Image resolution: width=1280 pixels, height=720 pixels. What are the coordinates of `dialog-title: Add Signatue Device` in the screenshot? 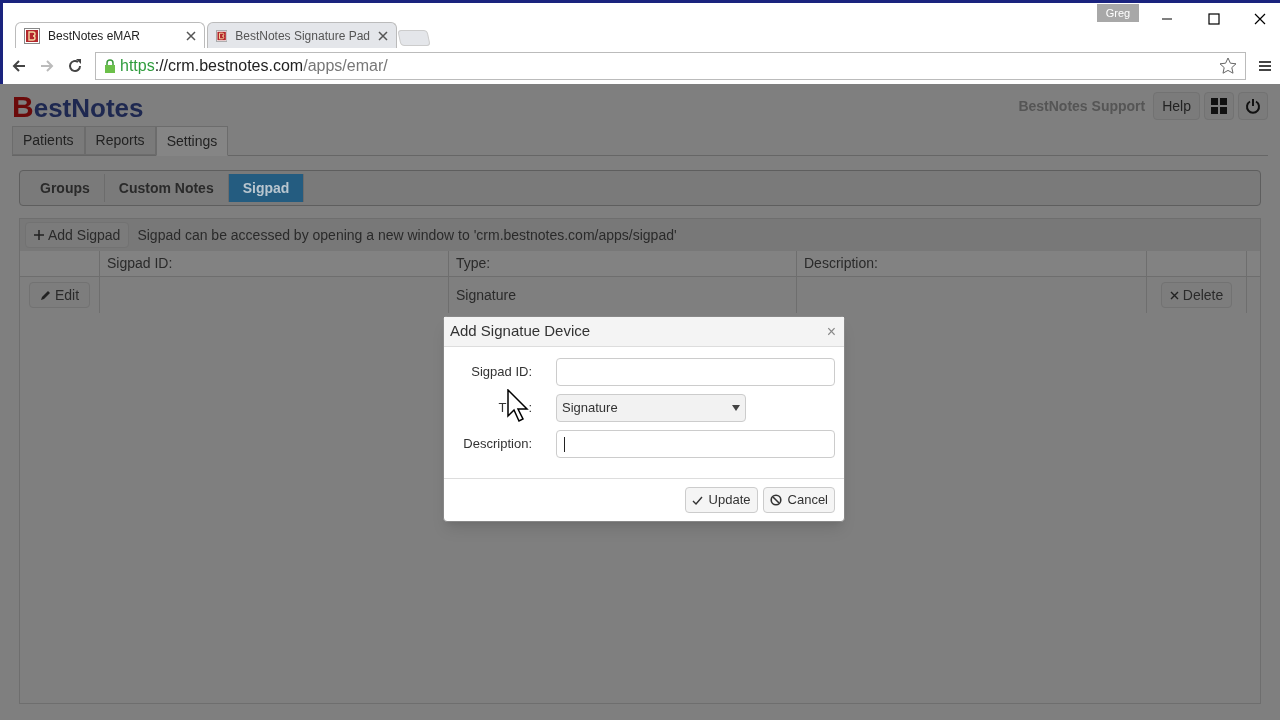 It's located at (521, 331).